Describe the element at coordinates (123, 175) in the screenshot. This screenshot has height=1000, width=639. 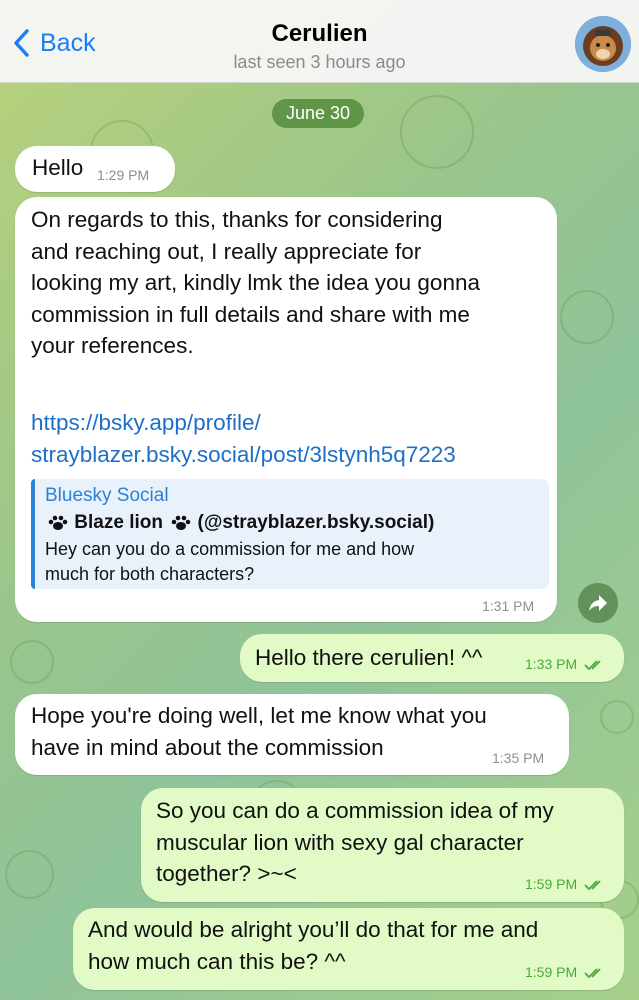
I see `message-time: 1:29 PM` at that location.